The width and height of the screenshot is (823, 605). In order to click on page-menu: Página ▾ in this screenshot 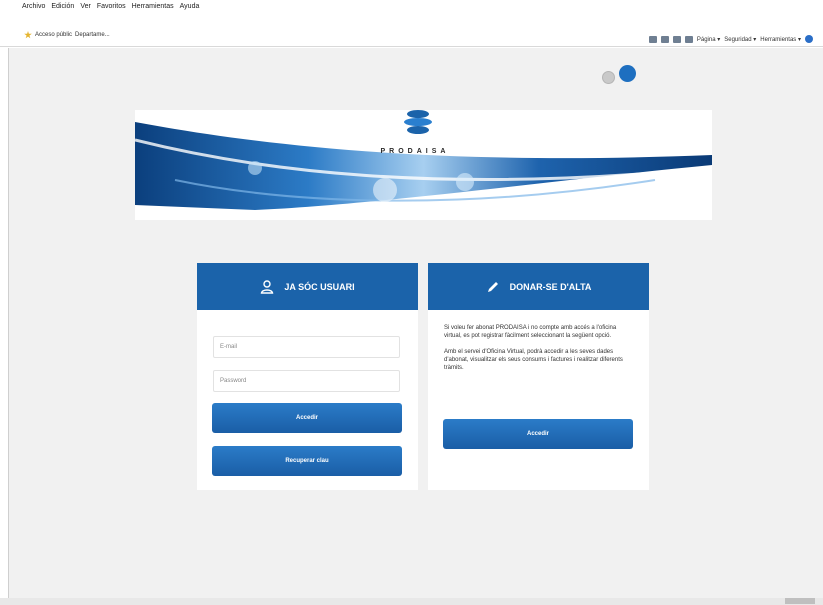, I will do `click(708, 39)`.